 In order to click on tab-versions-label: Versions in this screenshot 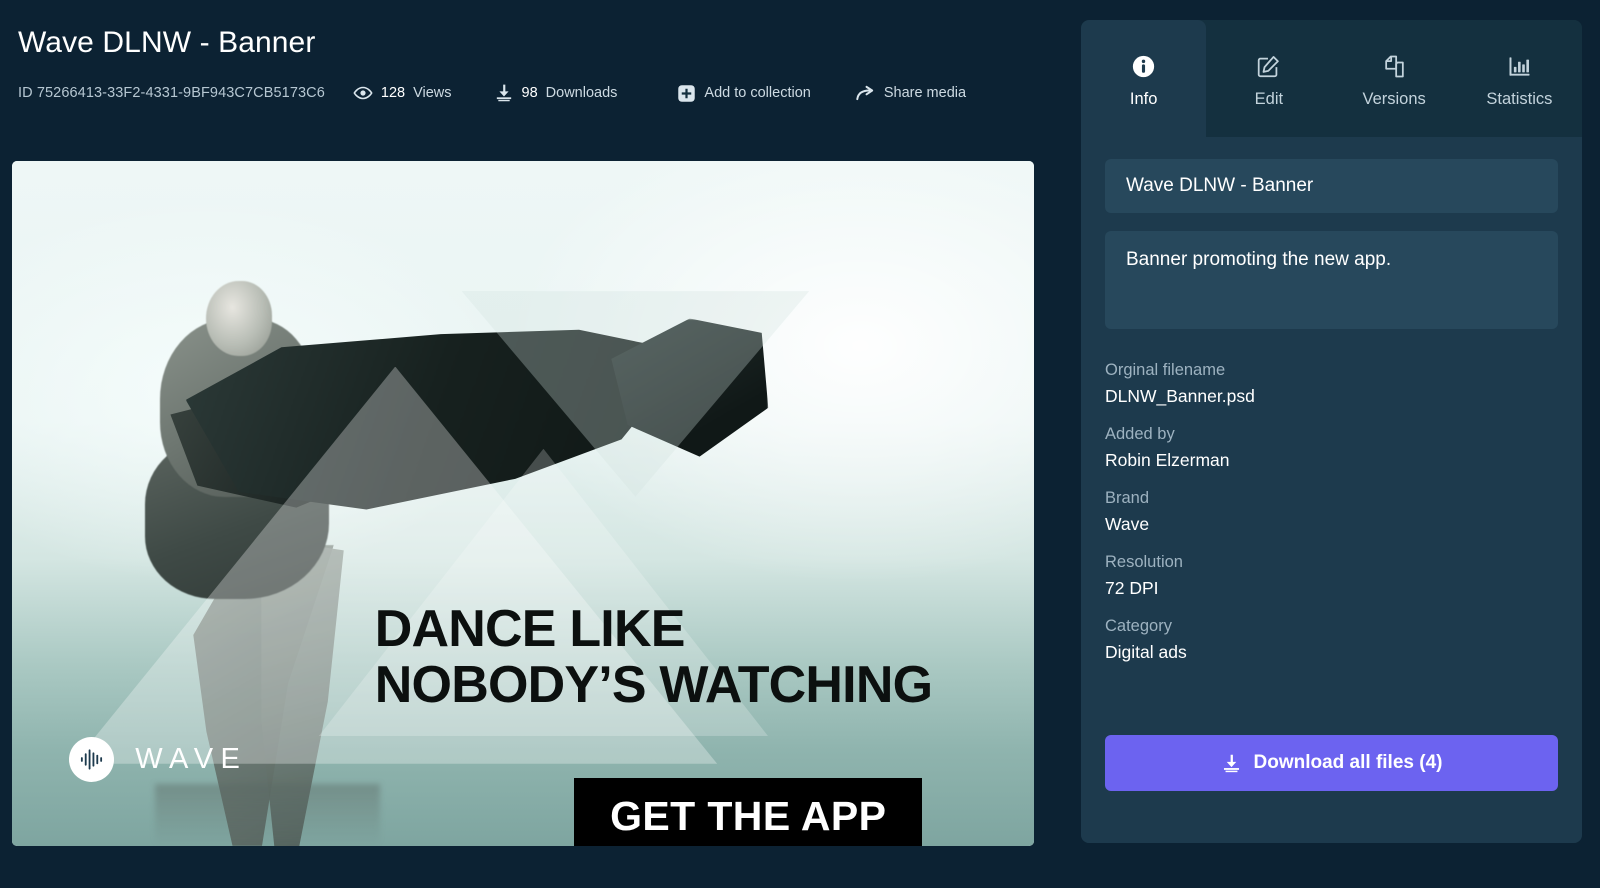, I will do `click(1394, 99)`.